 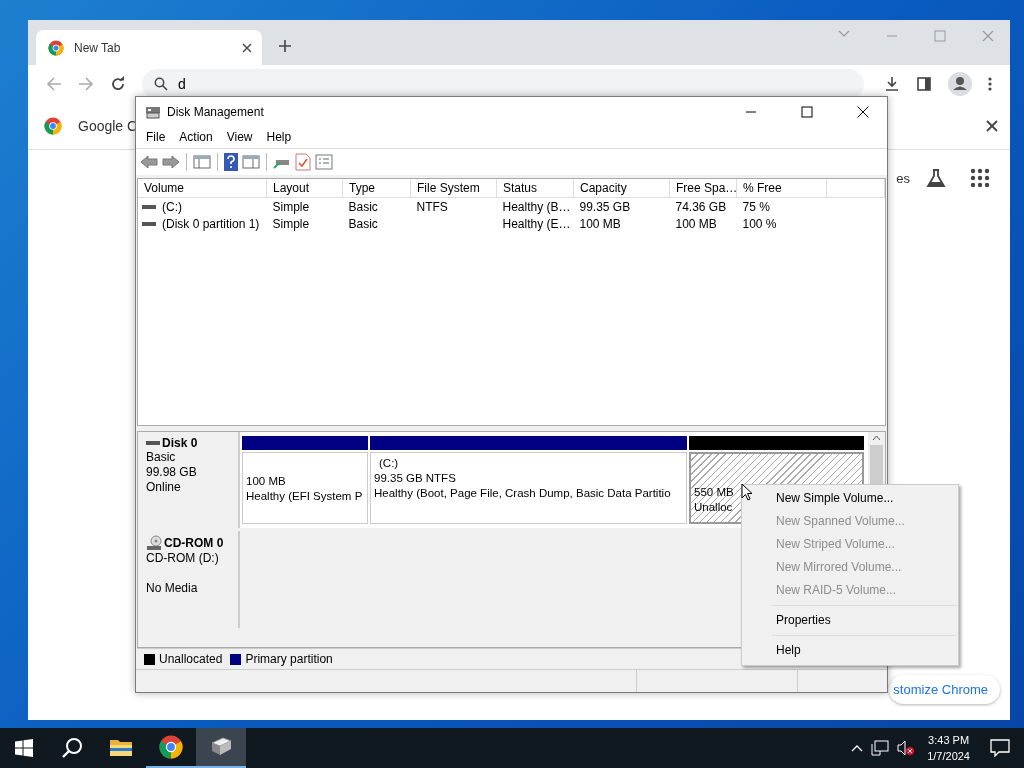 I want to click on disk-info: No Media, so click(x=172, y=588).